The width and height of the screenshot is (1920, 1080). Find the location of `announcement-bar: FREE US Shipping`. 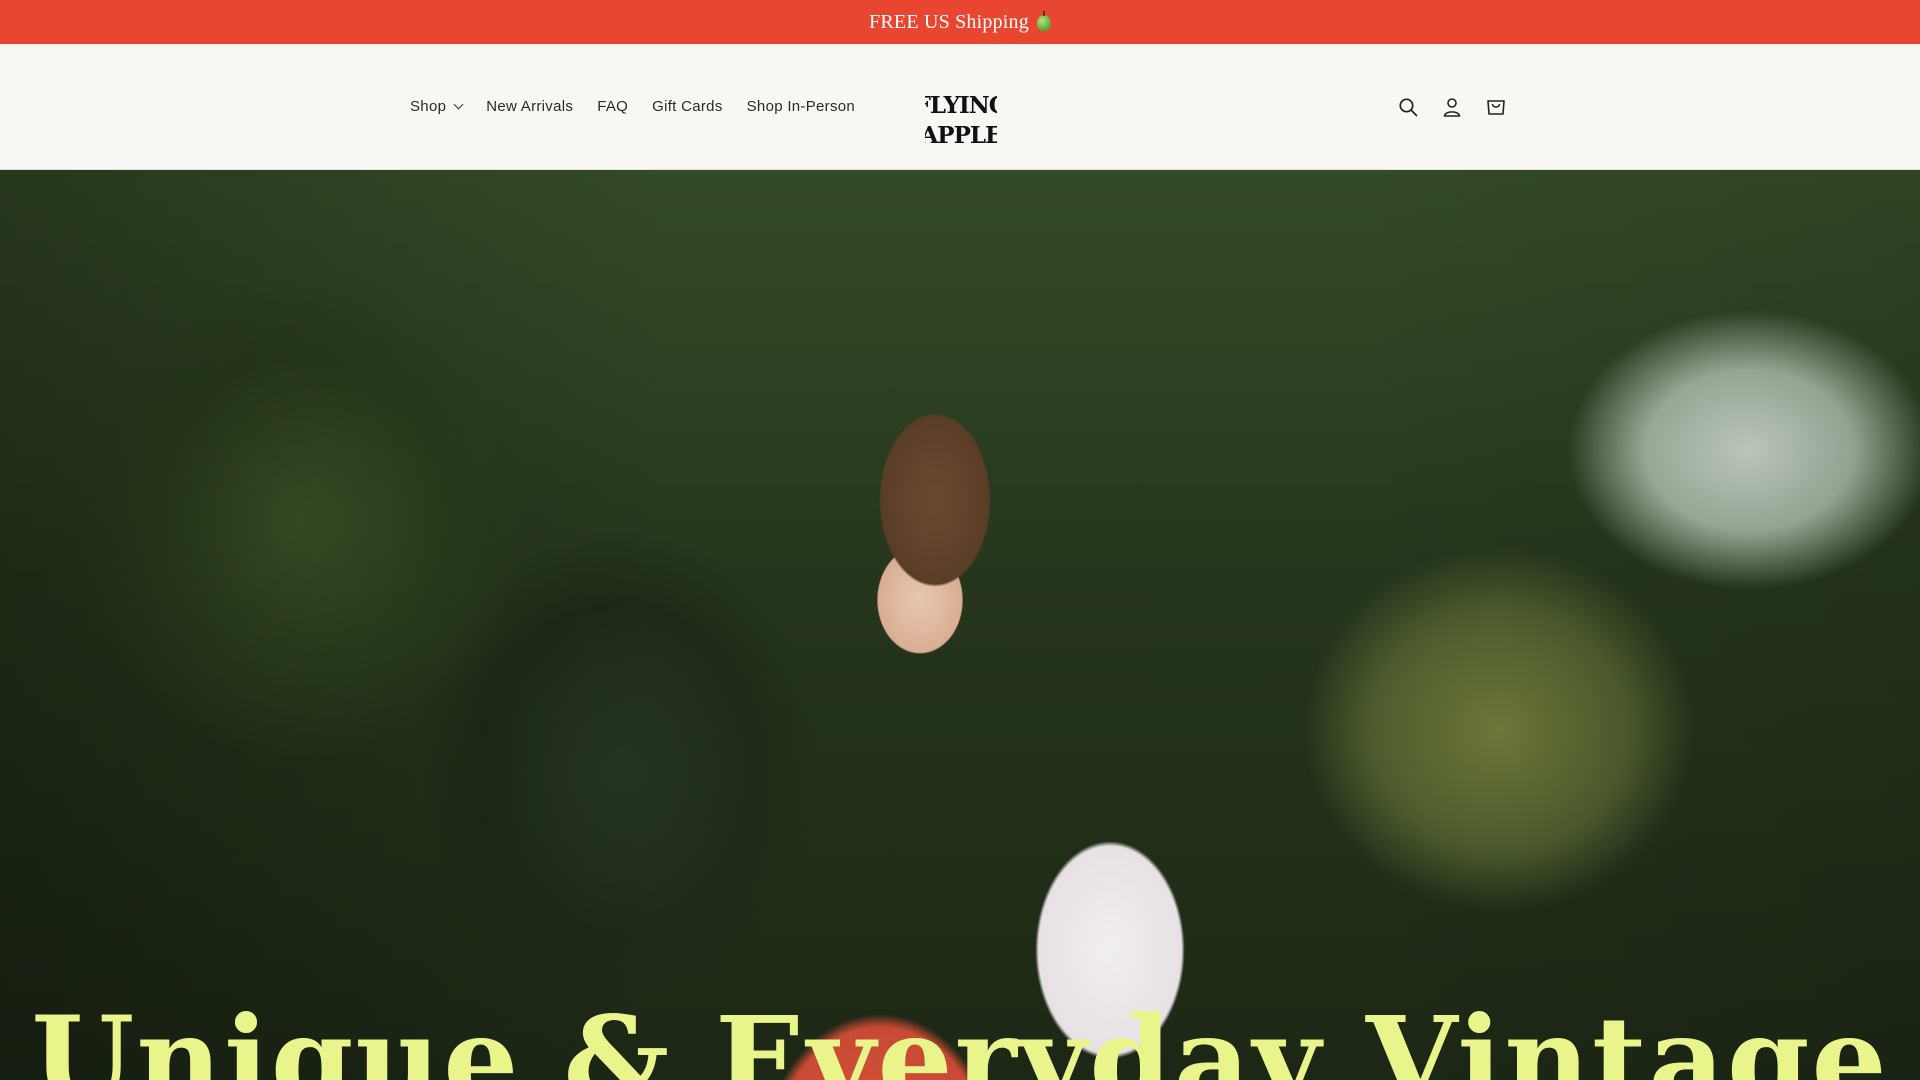

announcement-bar: FREE US Shipping is located at coordinates (960, 22).